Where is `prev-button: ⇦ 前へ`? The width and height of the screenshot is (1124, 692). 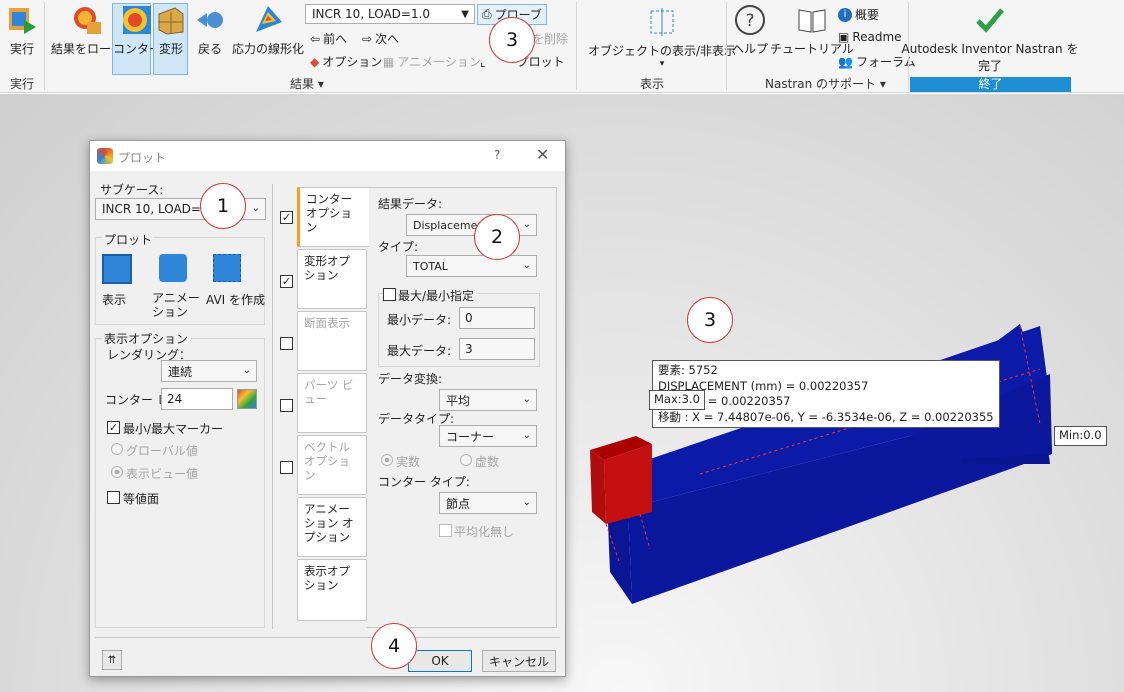
prev-button: ⇦ 前へ is located at coordinates (328, 38).